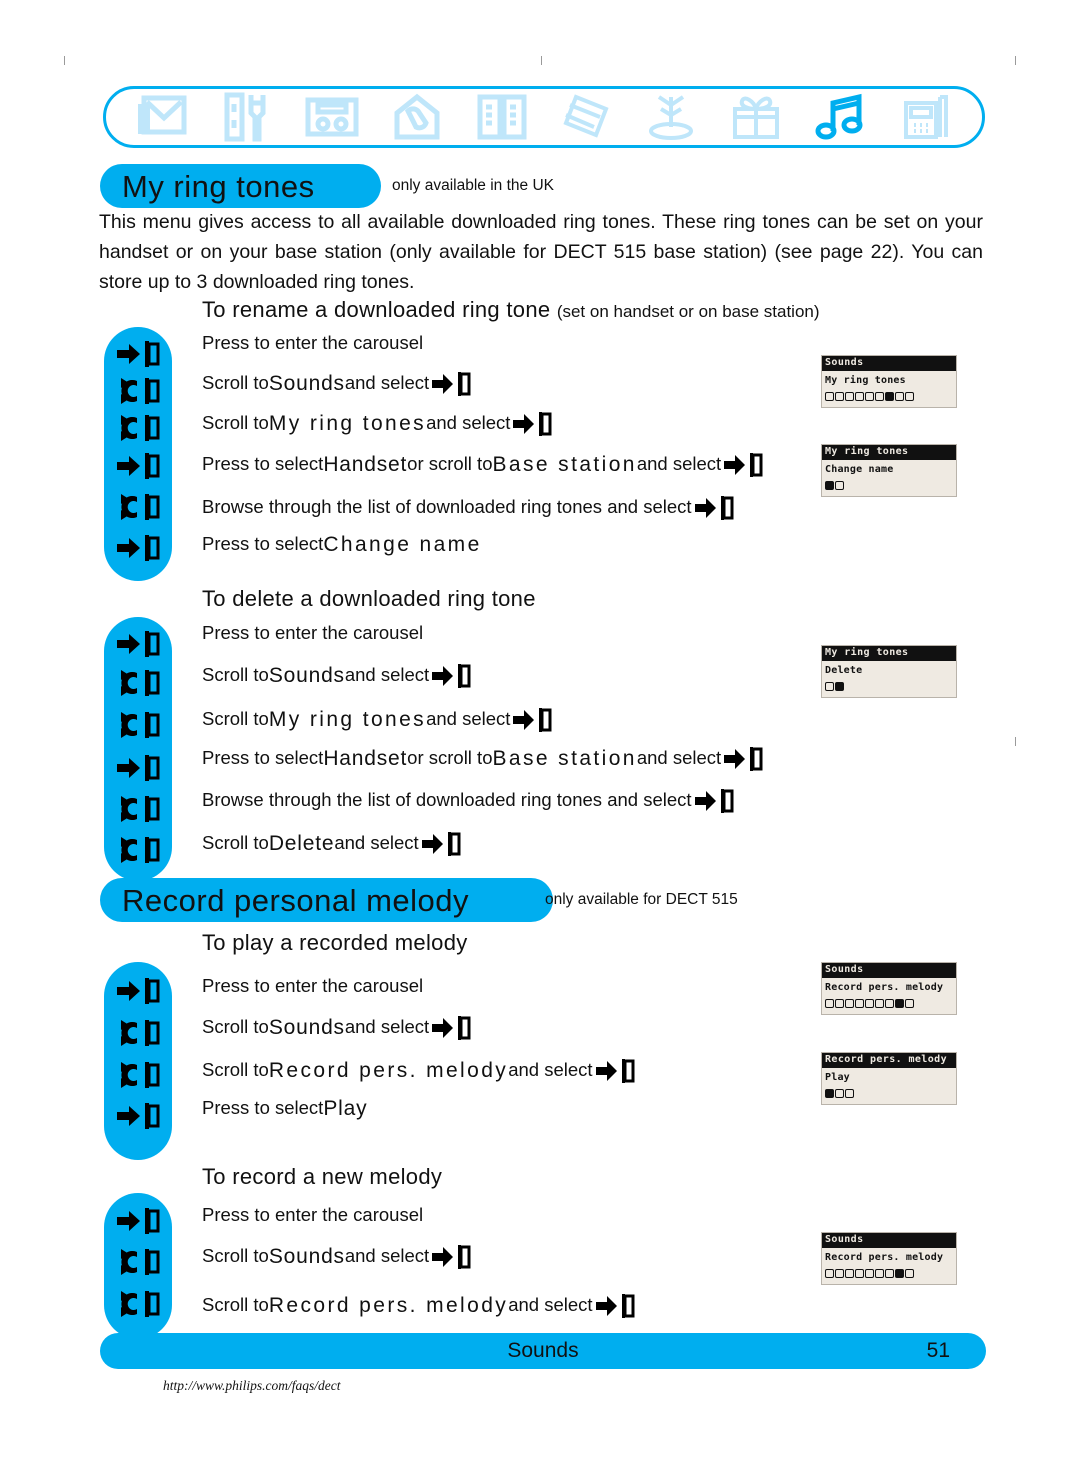 Image resolution: width=1080 pixels, height=1479 pixels. What do you see at coordinates (369, 598) in the screenshot?
I see `subheading-text: To delete a downloaded ring tone` at bounding box center [369, 598].